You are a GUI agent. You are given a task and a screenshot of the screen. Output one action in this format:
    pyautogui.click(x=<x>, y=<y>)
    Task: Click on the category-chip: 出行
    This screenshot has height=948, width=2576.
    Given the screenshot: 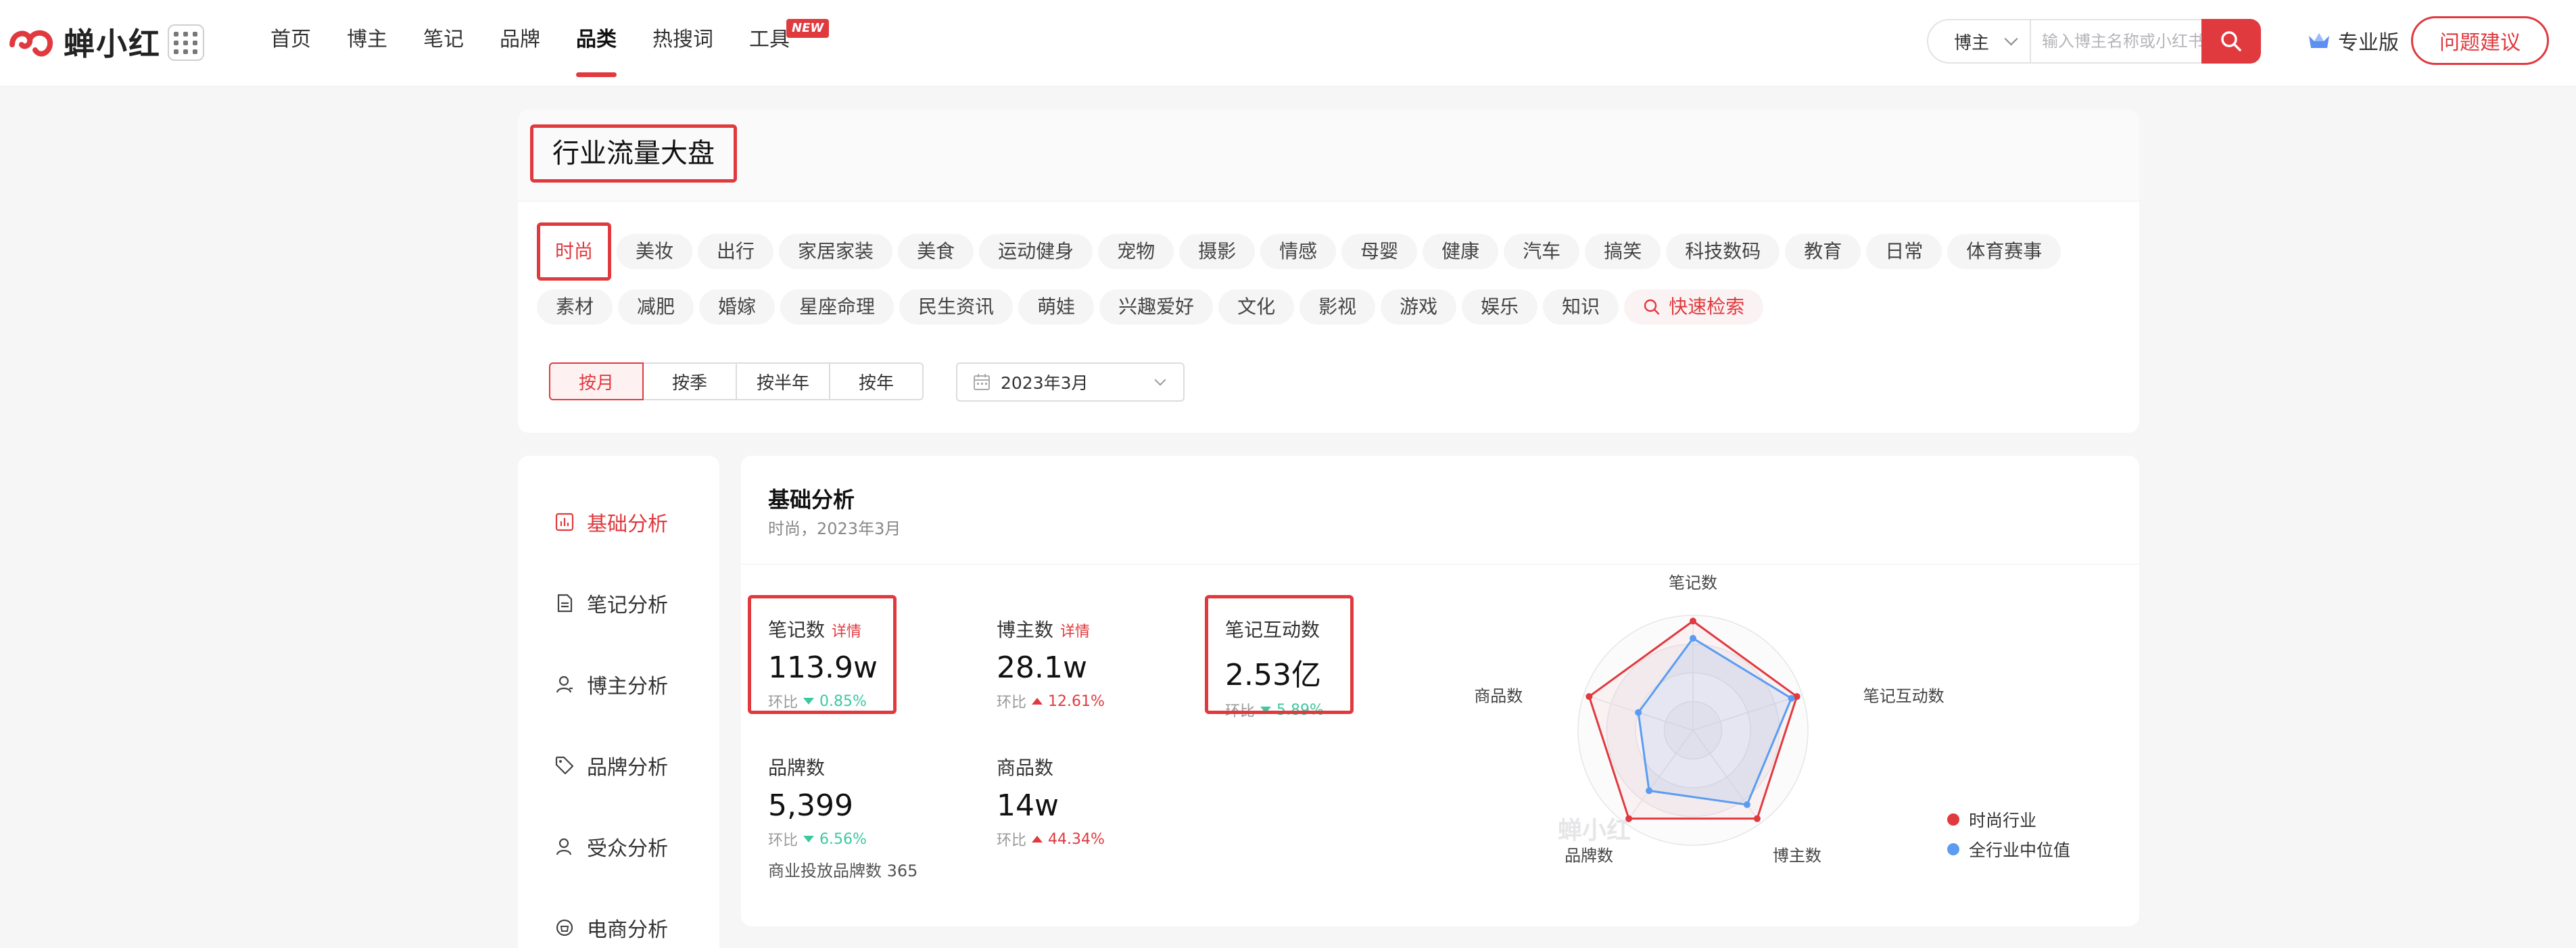 What is the action you would take?
    pyautogui.click(x=736, y=252)
    